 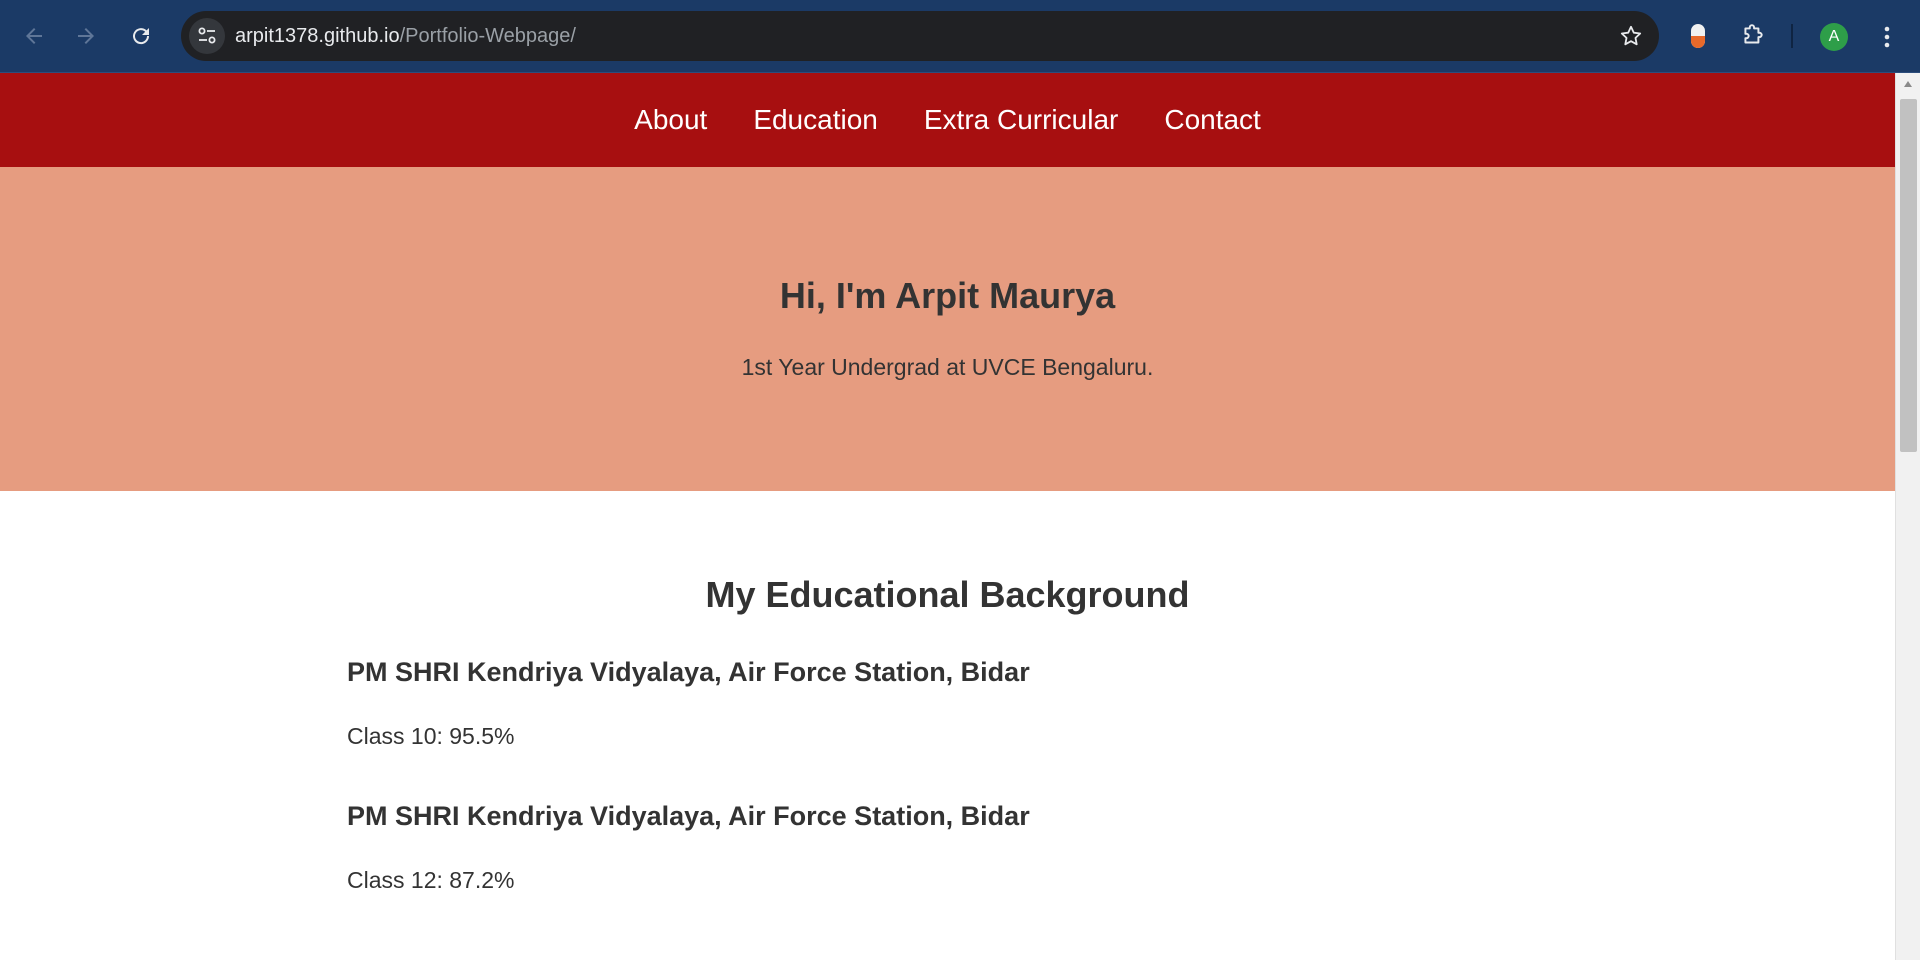 I want to click on arrow-right-icon, so click(x=86, y=36).